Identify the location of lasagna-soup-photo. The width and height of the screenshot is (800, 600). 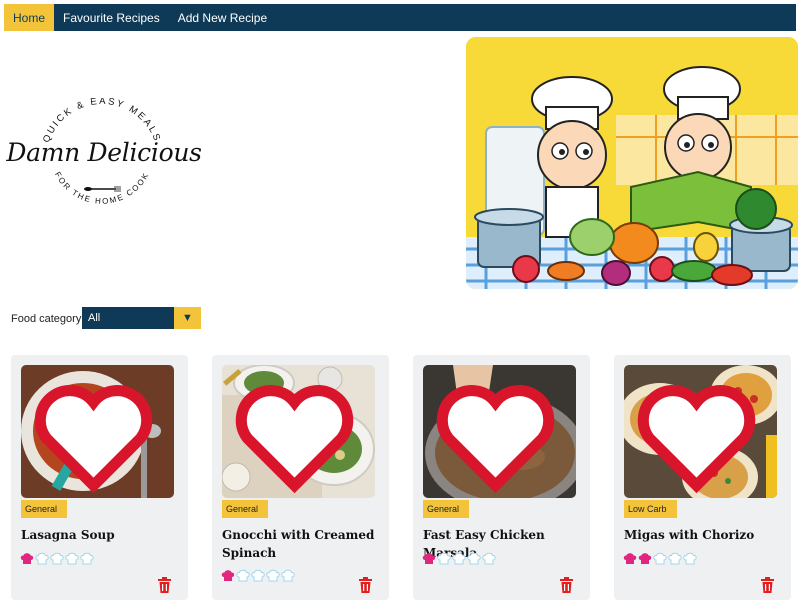
(97, 431).